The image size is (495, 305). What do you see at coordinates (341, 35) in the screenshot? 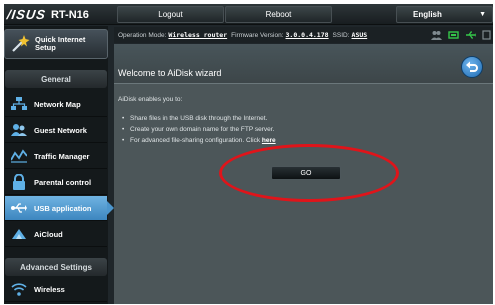
I see `ssid-label: SSID:` at bounding box center [341, 35].